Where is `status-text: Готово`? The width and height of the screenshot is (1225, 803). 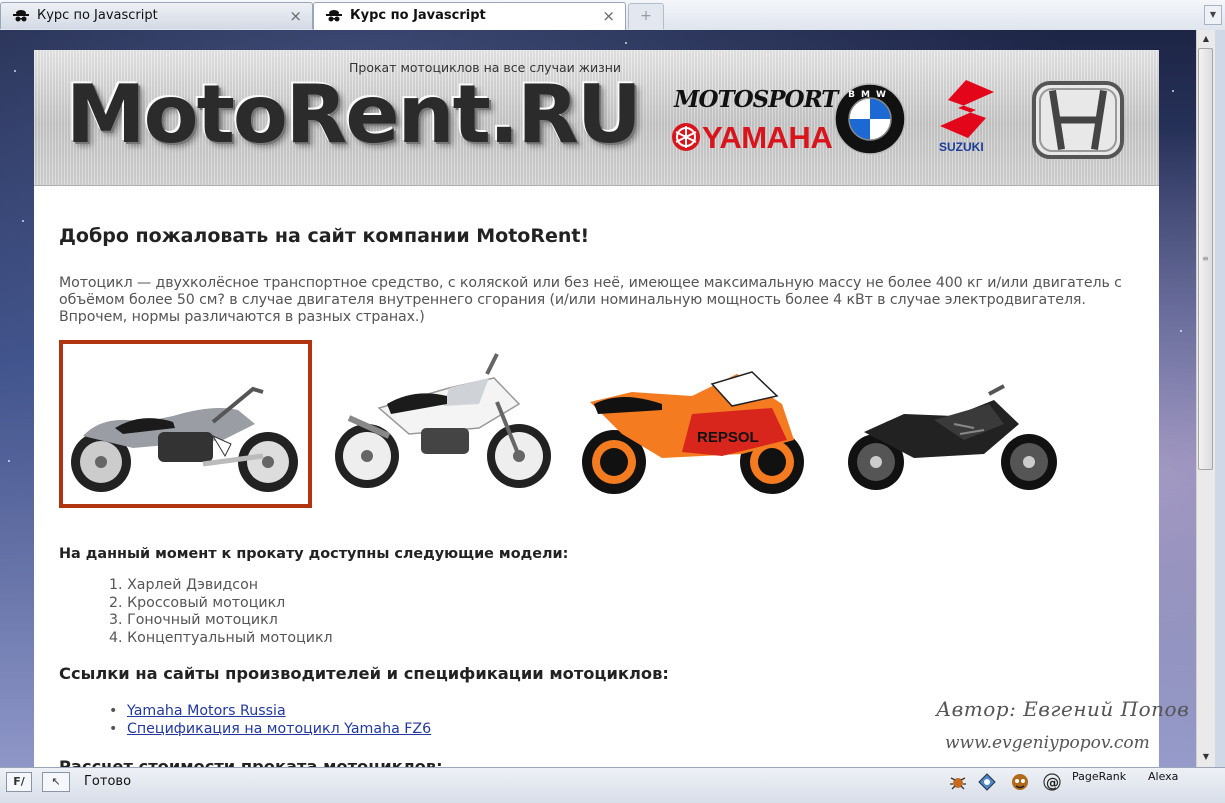
status-text: Готово is located at coordinates (108, 781).